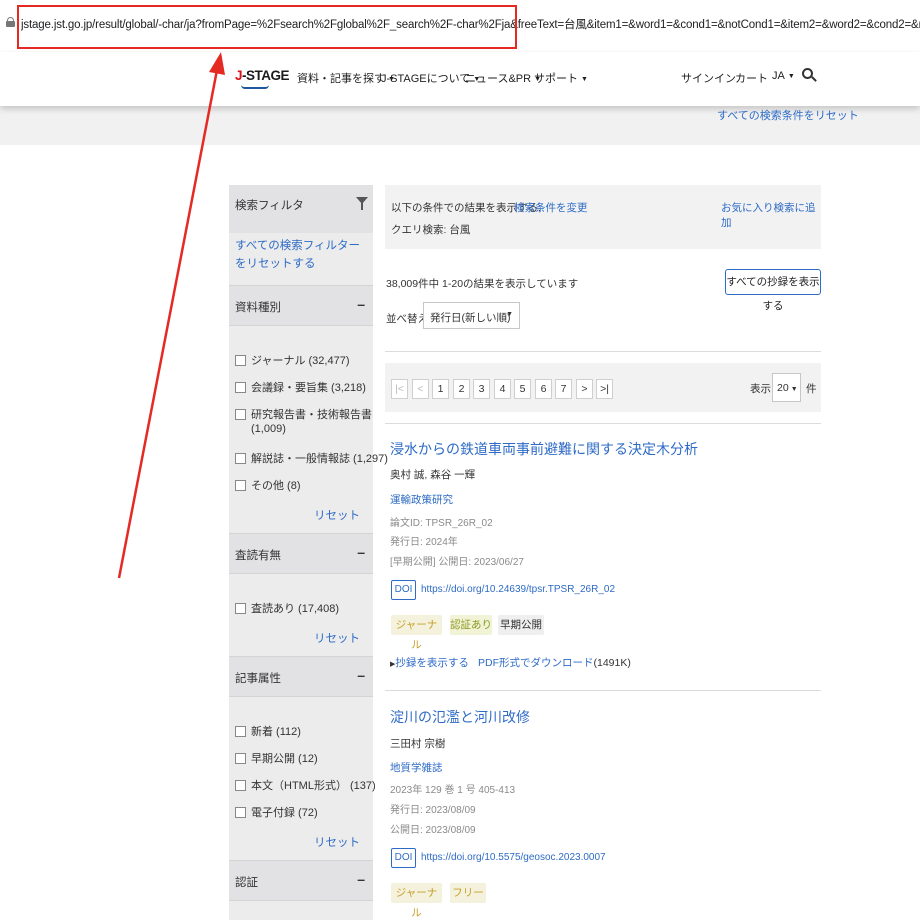 The width and height of the screenshot is (920, 923). What do you see at coordinates (551, 207) in the screenshot?
I see `change-conditions-link: 検索条件を変更` at bounding box center [551, 207].